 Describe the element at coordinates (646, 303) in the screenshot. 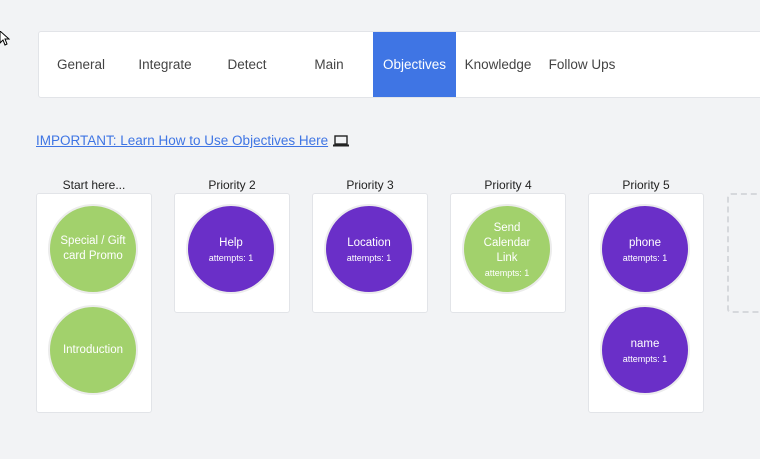

I see `objective-column-priority-5: phone attempts: 1 name attempts: 1` at that location.